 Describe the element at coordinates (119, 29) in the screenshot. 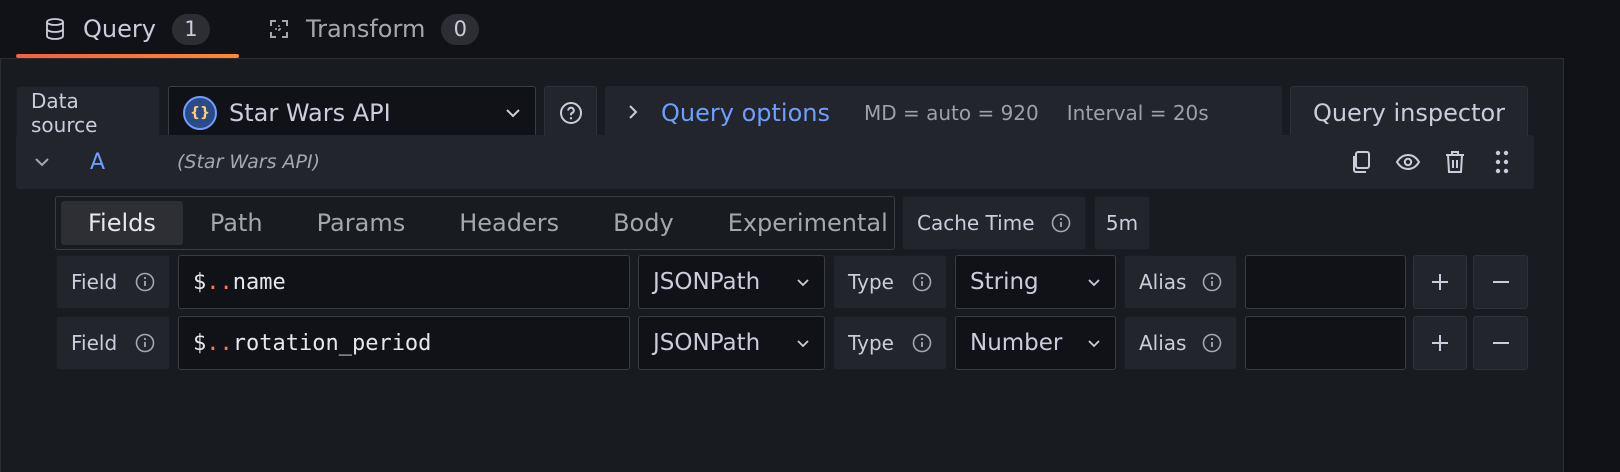

I see `tab-query-label: Query` at that location.